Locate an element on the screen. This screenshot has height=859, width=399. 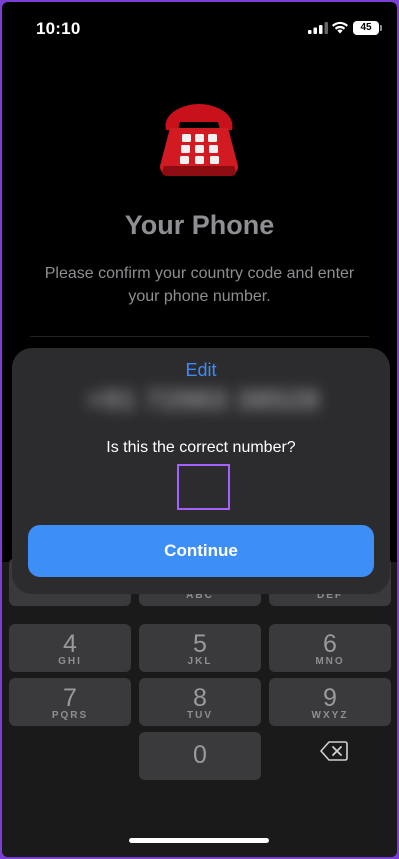
continue-button: Continue is located at coordinates (201, 551).